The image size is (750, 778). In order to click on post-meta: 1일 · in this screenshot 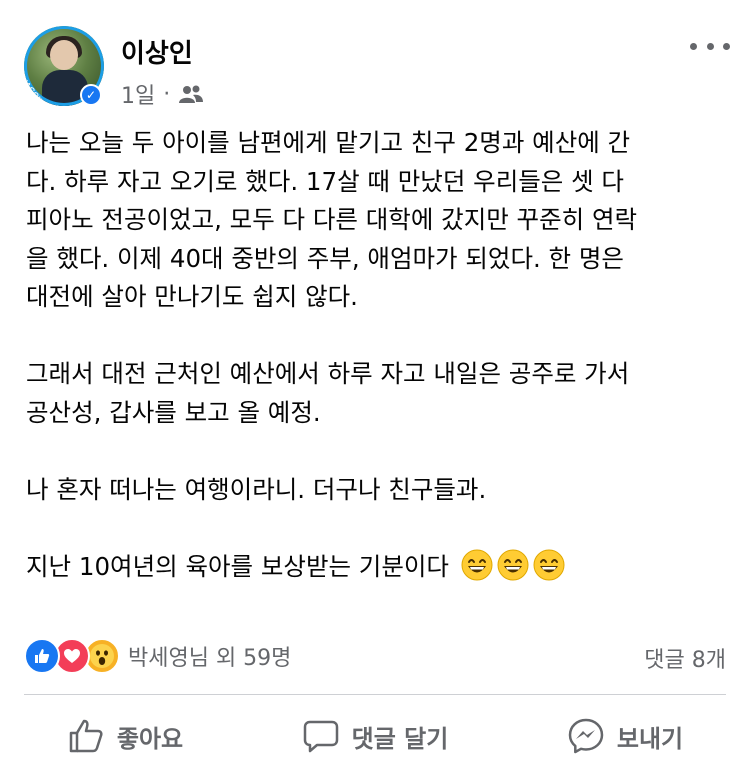, I will do `click(162, 94)`.